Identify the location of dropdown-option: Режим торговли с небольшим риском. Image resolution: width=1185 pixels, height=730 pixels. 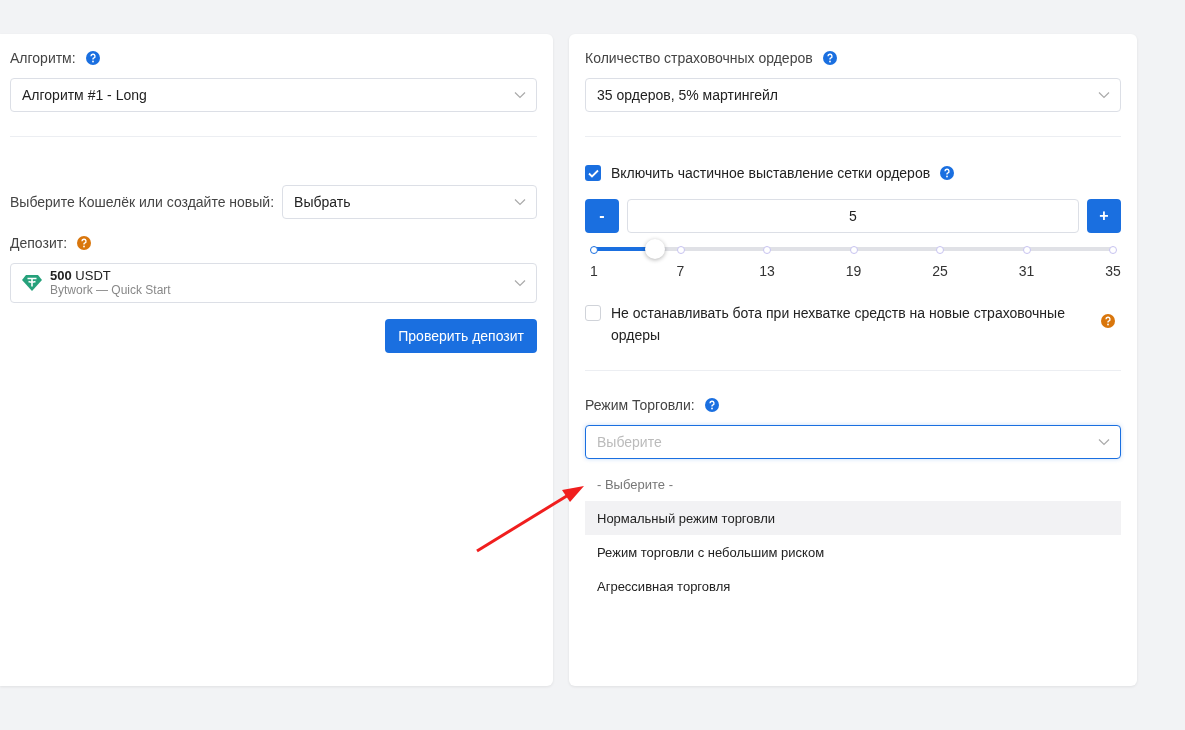
(853, 552).